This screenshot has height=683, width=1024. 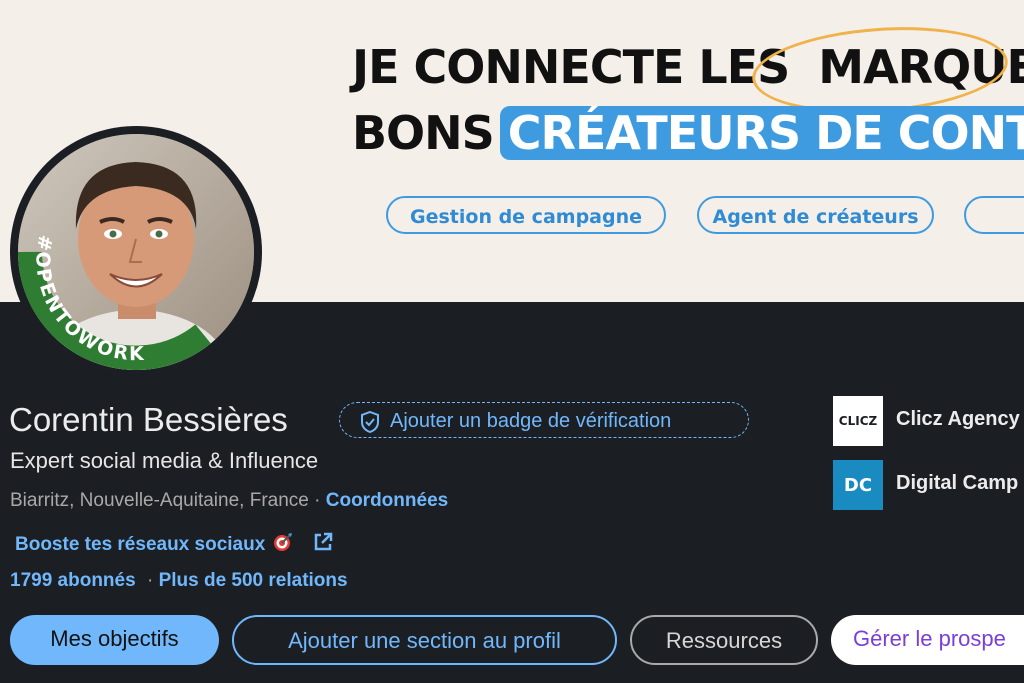 I want to click on profile-headline: Expert social media & Influence, so click(x=164, y=460).